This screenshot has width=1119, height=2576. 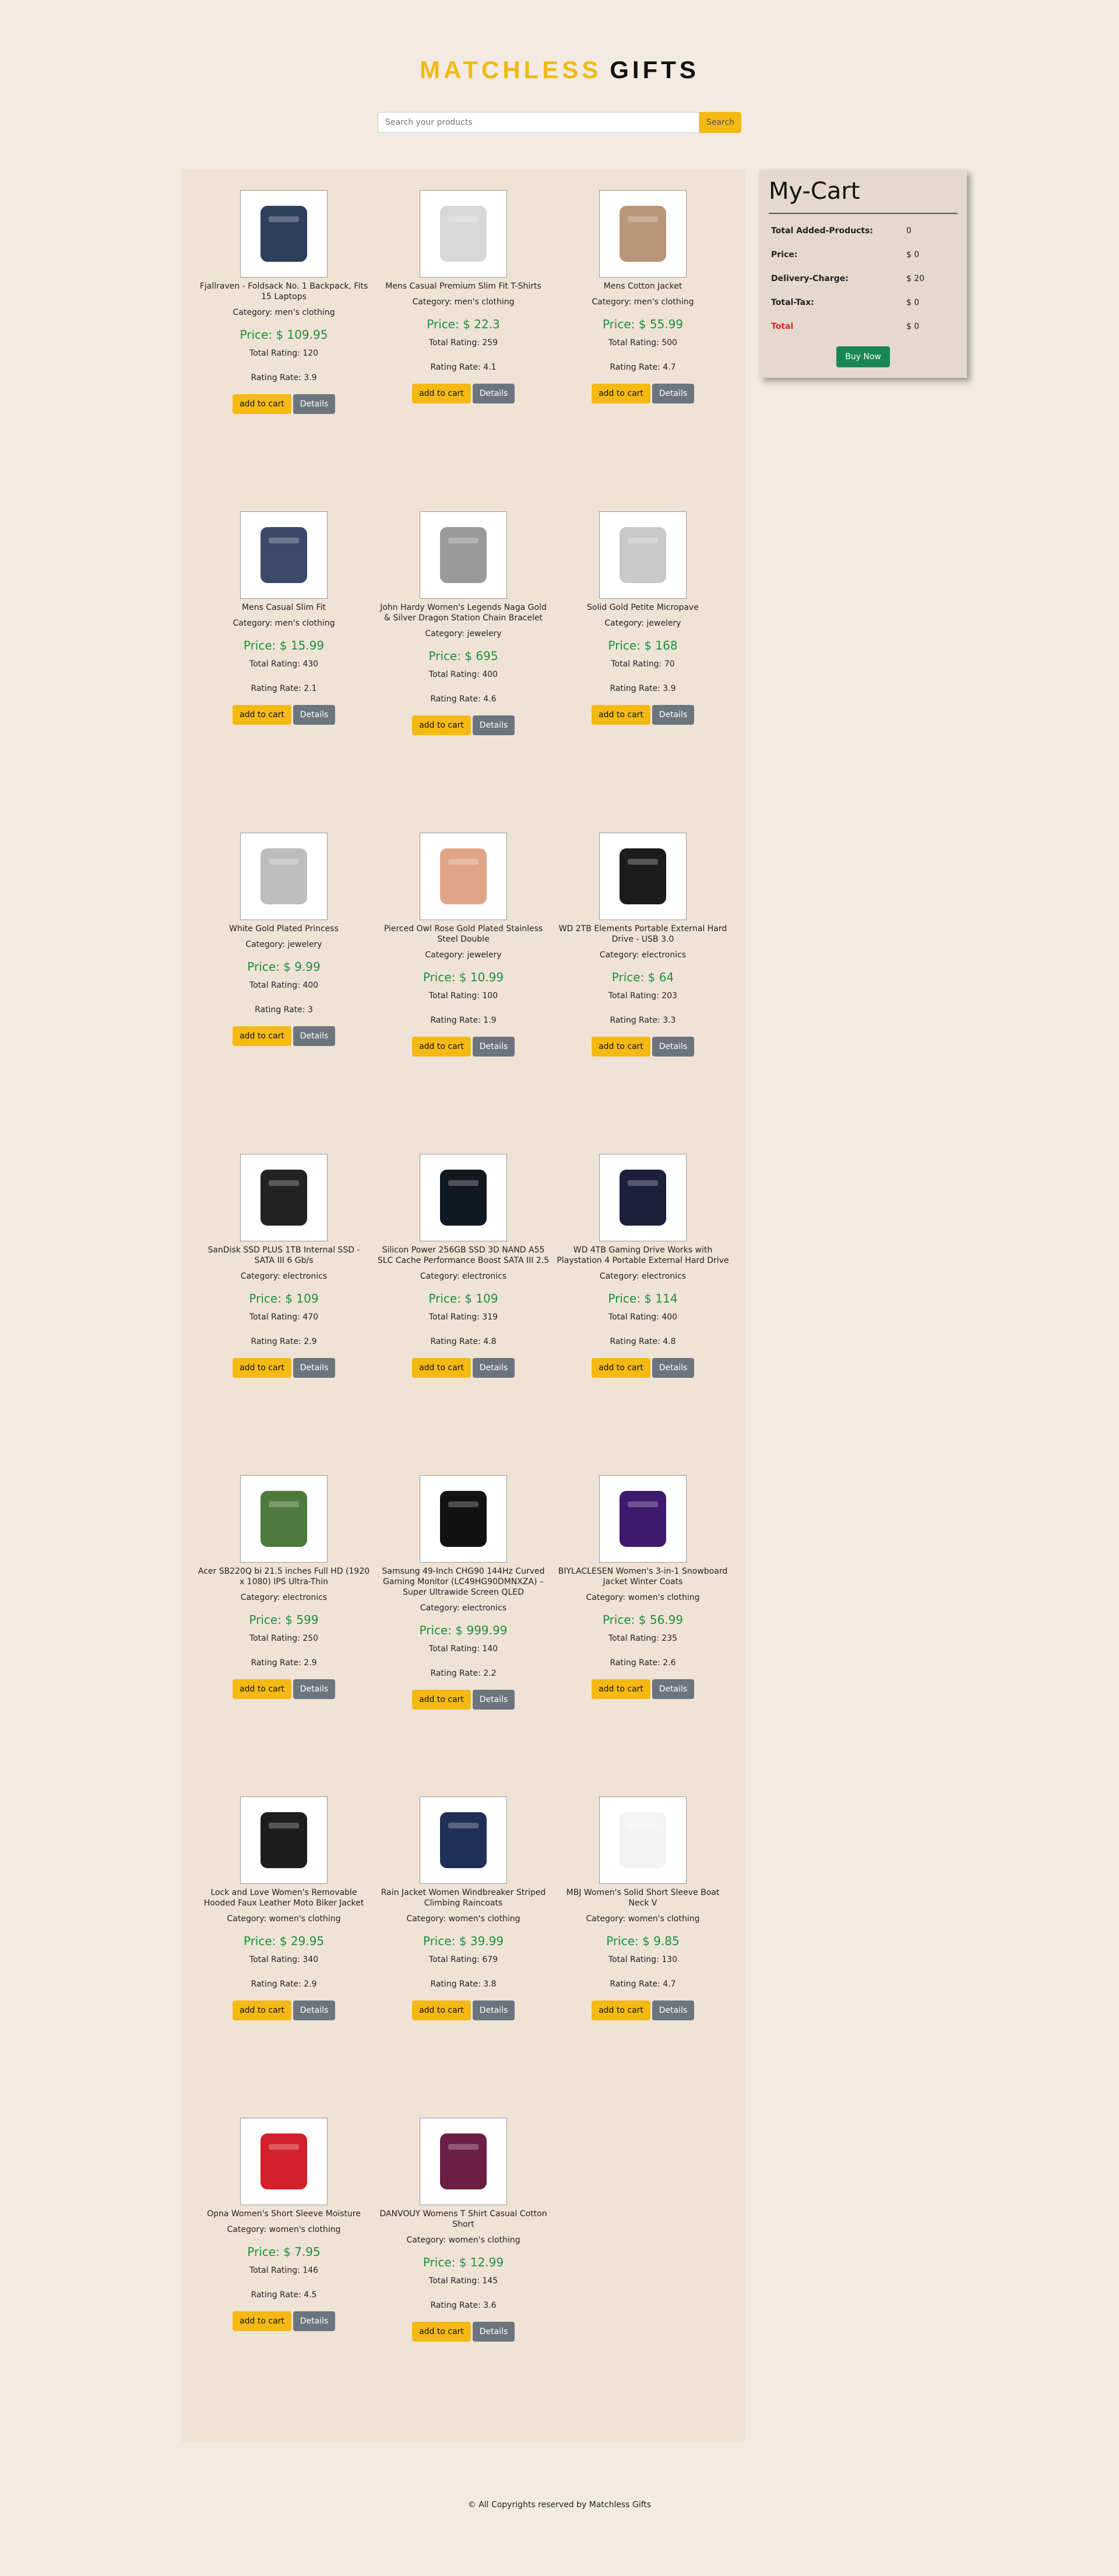 I want to click on product-price: Price: $ 7.95, so click(x=284, y=2252).